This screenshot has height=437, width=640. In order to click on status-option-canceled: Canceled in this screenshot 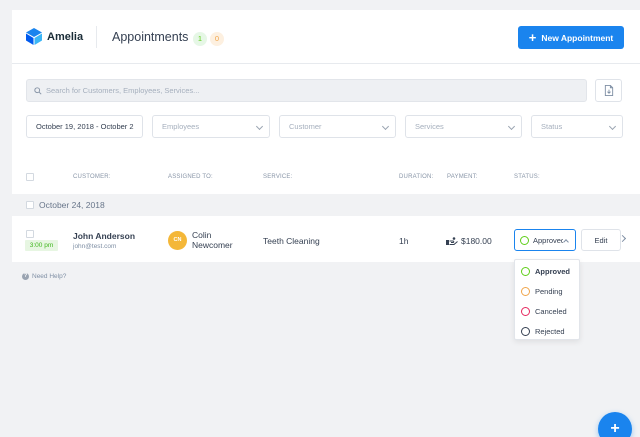, I will do `click(544, 311)`.